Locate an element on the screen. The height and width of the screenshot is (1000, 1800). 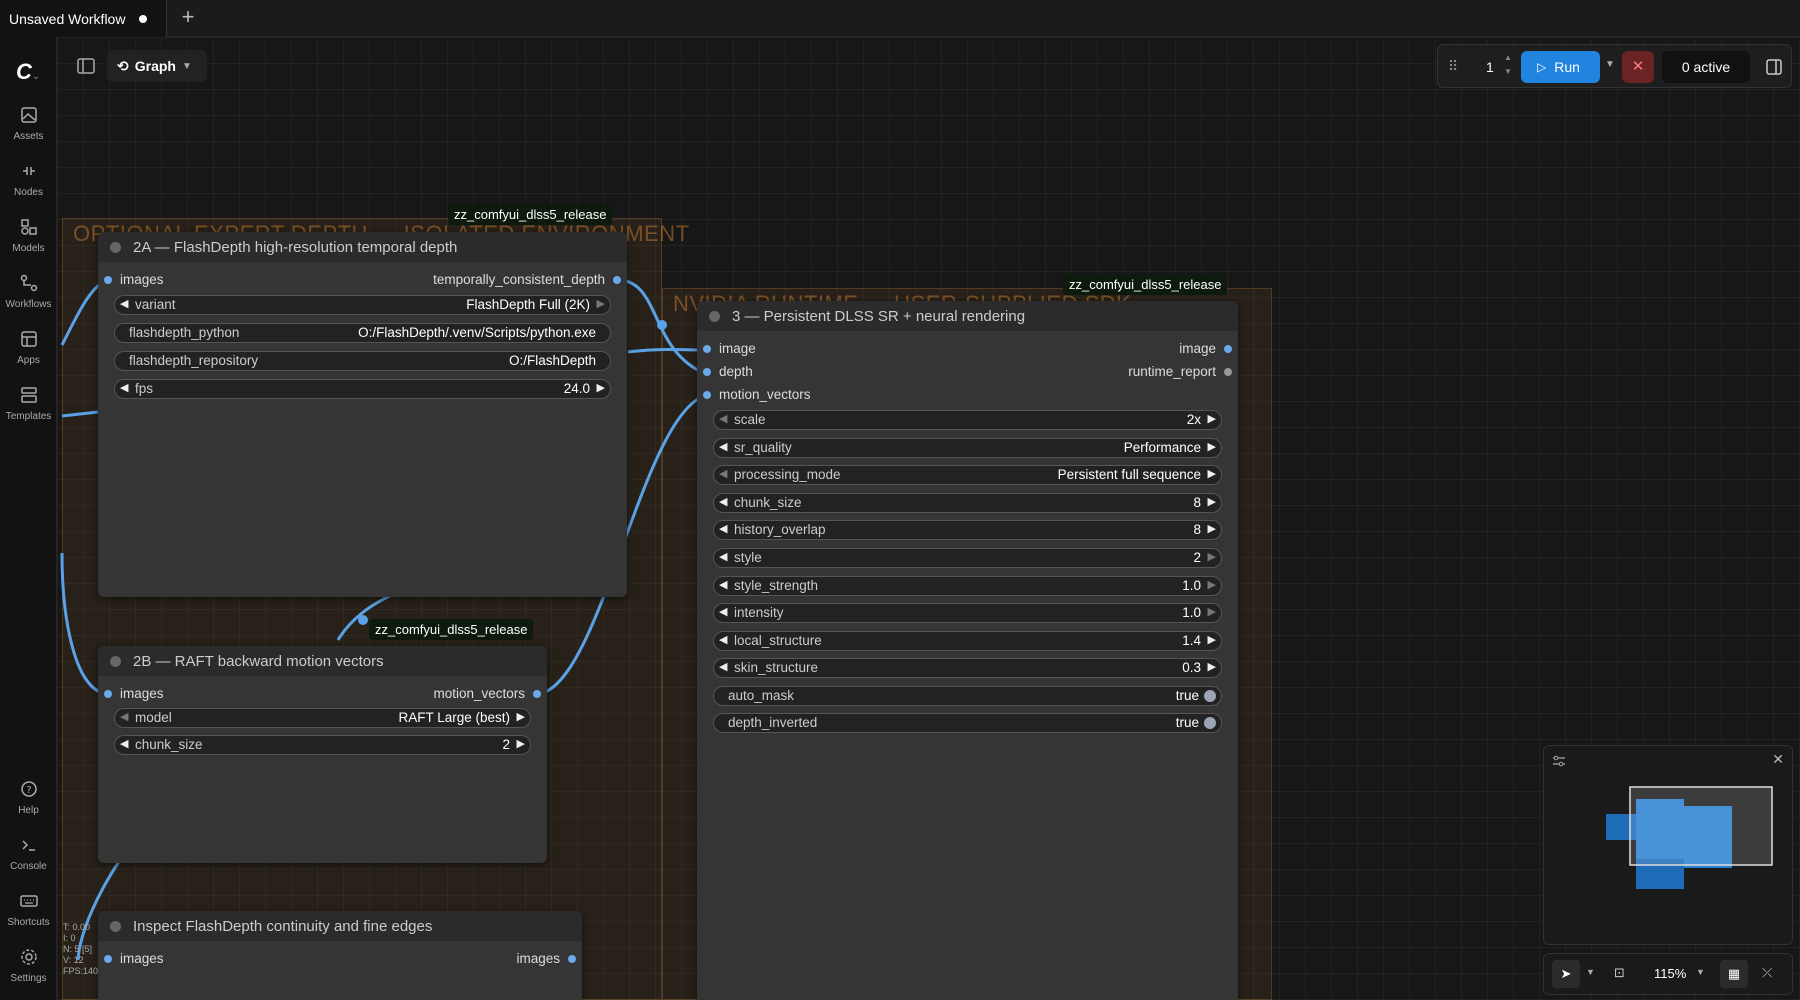
widget-intensity: ◀ intensity 1.0 ▶ is located at coordinates (967, 613).